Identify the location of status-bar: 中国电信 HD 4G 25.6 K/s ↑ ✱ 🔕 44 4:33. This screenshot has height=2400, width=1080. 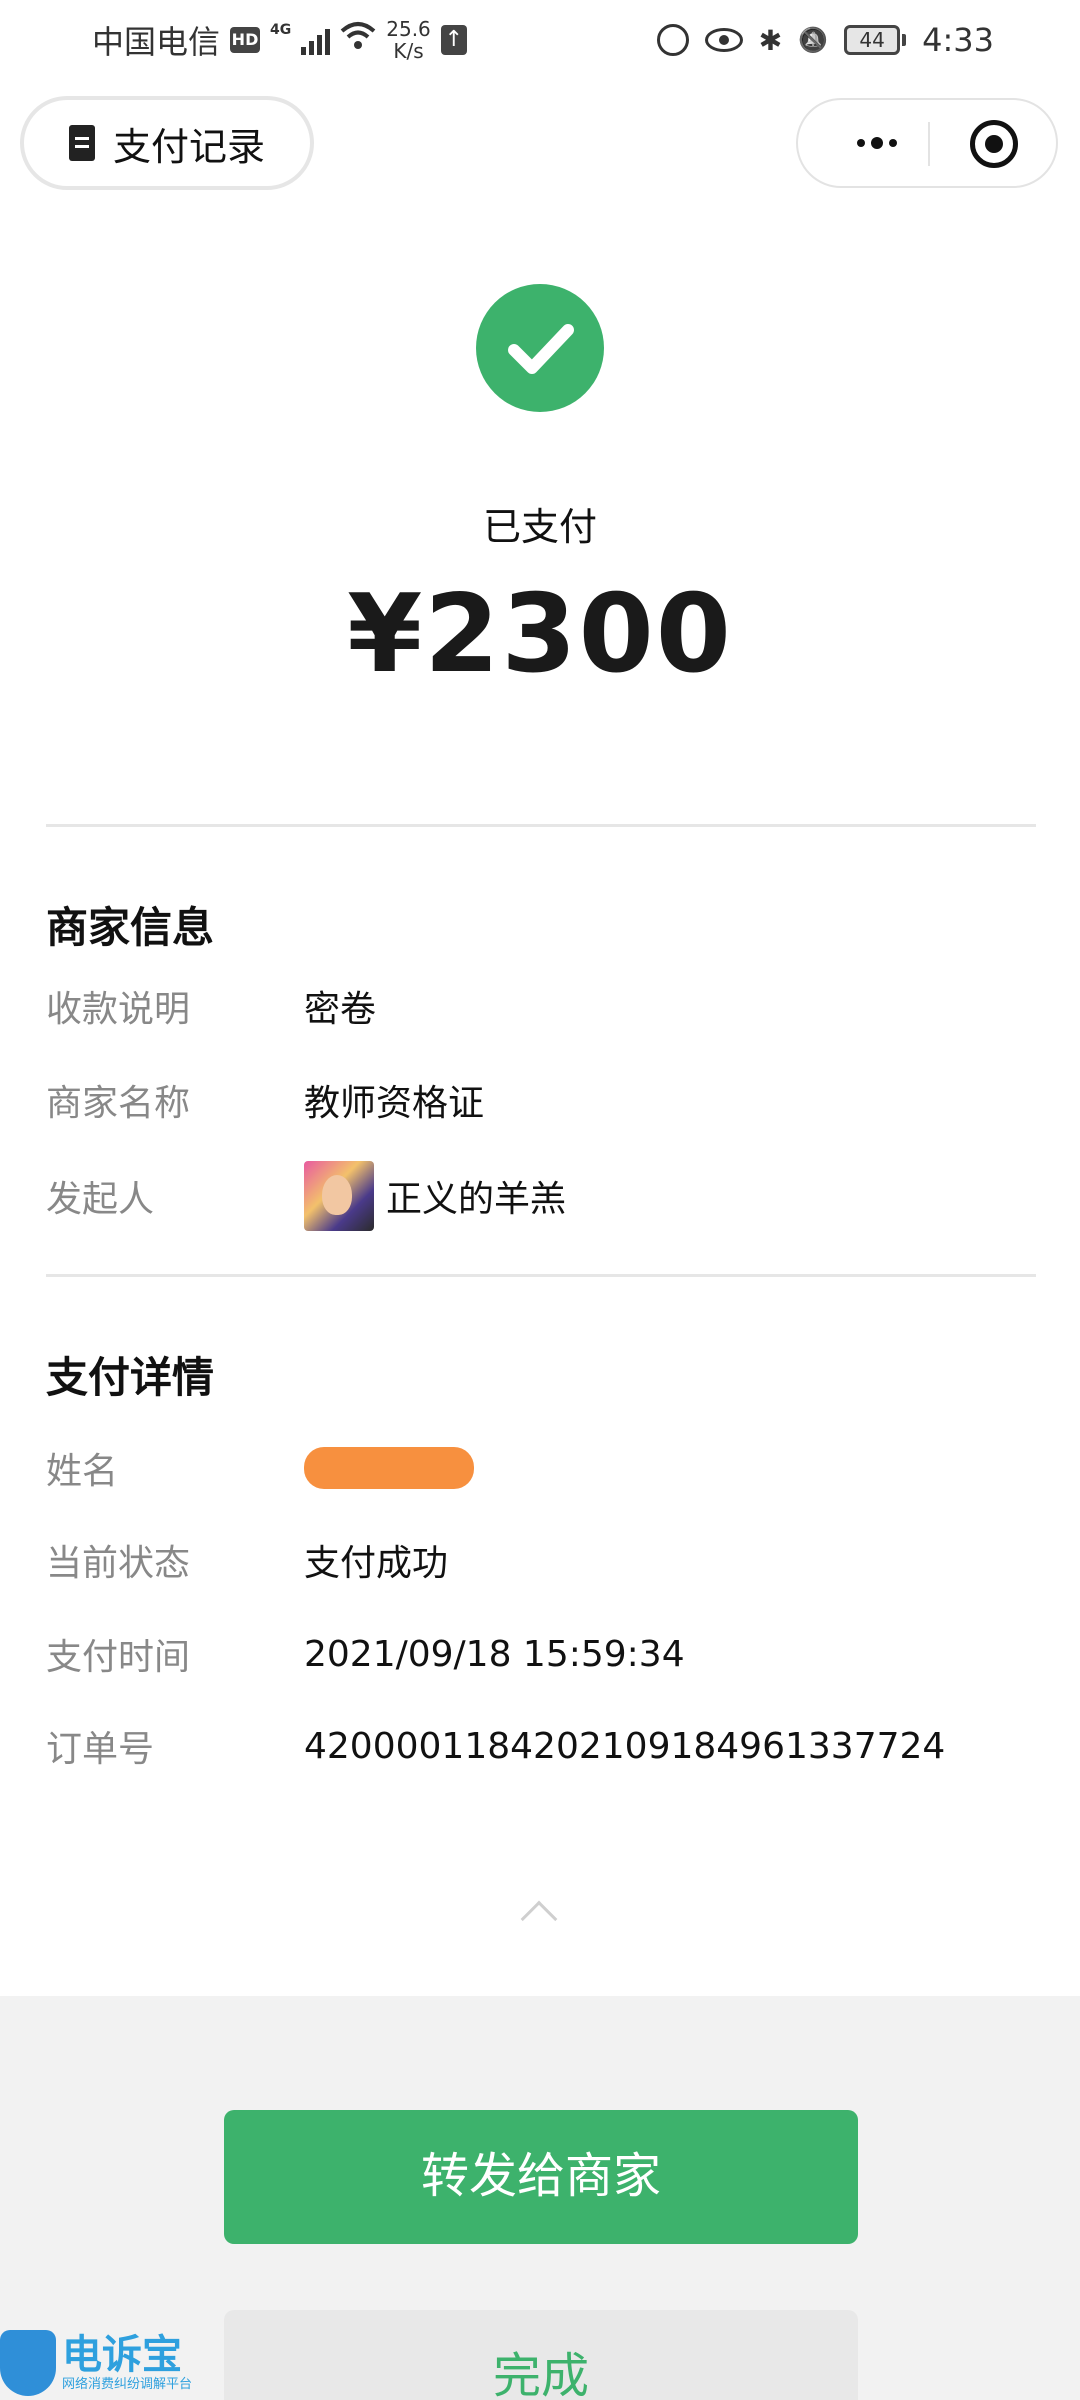
(540, 40).